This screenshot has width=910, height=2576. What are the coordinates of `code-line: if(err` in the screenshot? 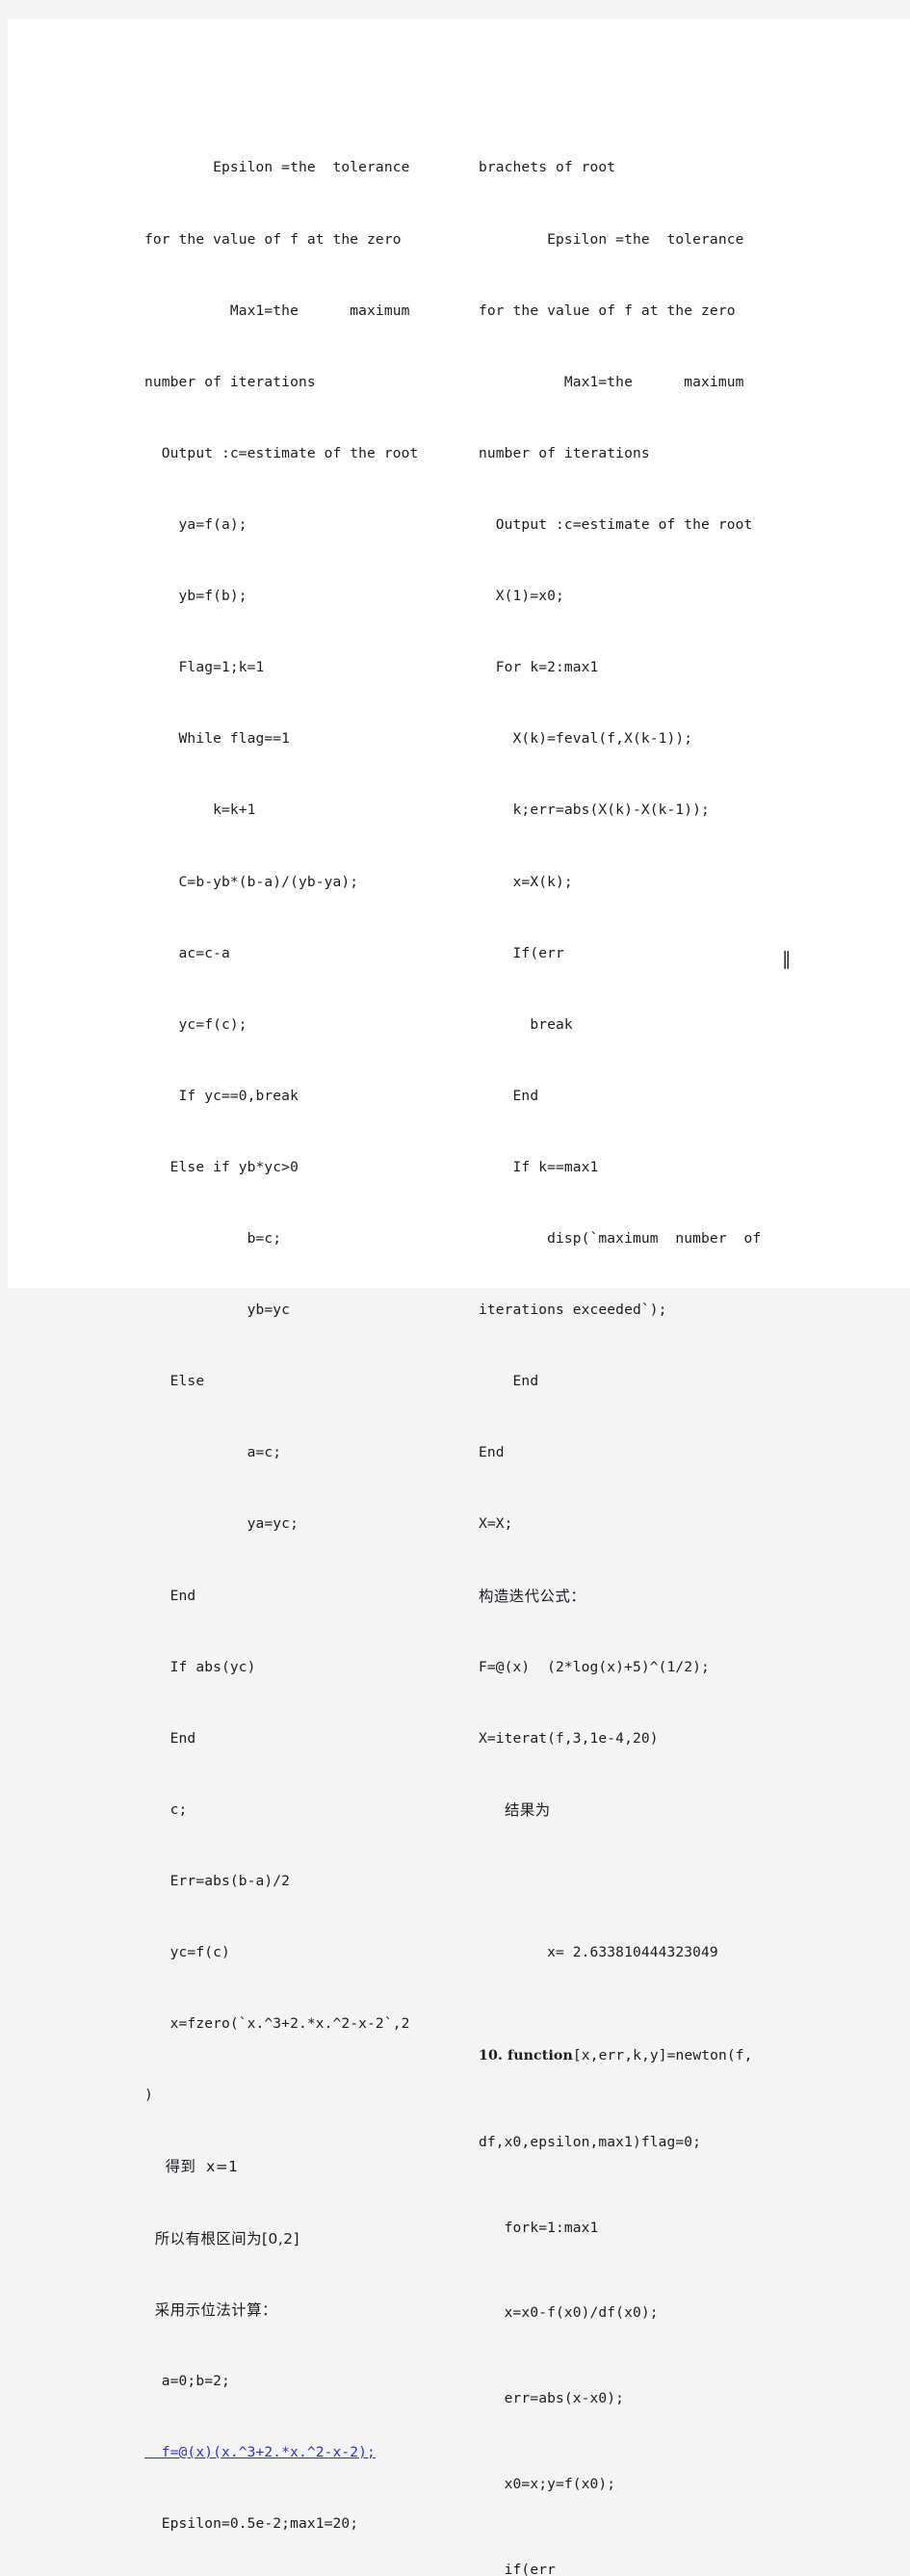 It's located at (517, 2568).